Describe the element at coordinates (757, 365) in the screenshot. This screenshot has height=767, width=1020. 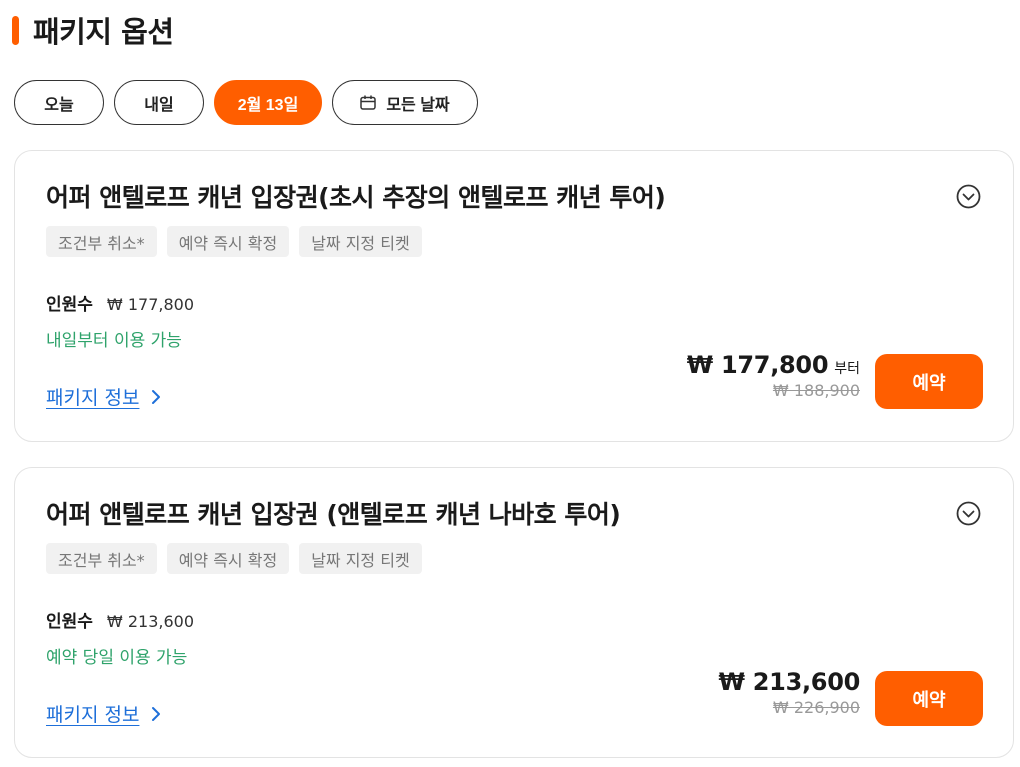
I see `price-value: ₩ 177,800` at that location.